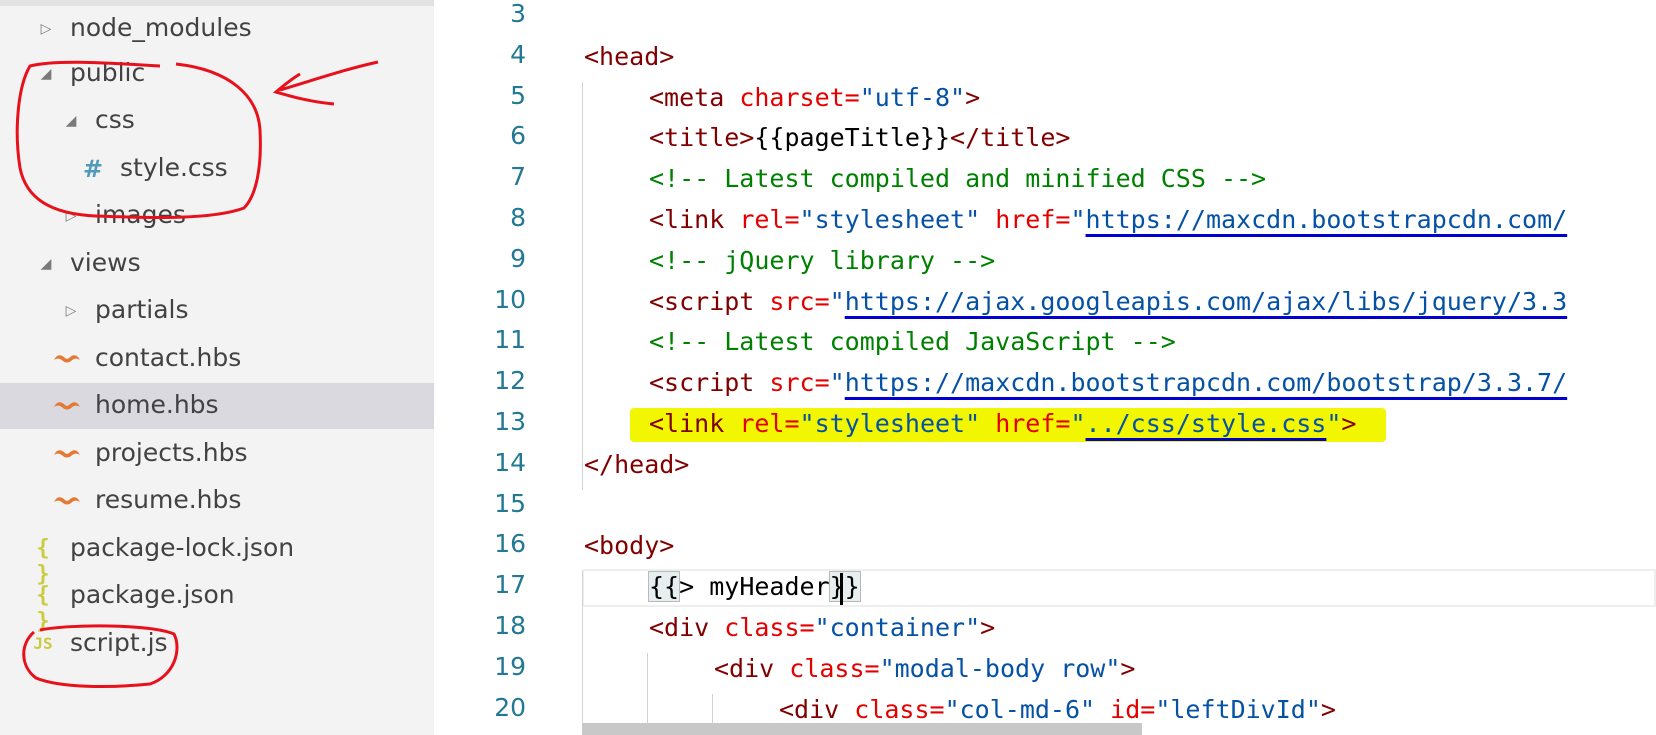  I want to click on tree-file-package-lock-json: { } package-lock.json, so click(217, 556).